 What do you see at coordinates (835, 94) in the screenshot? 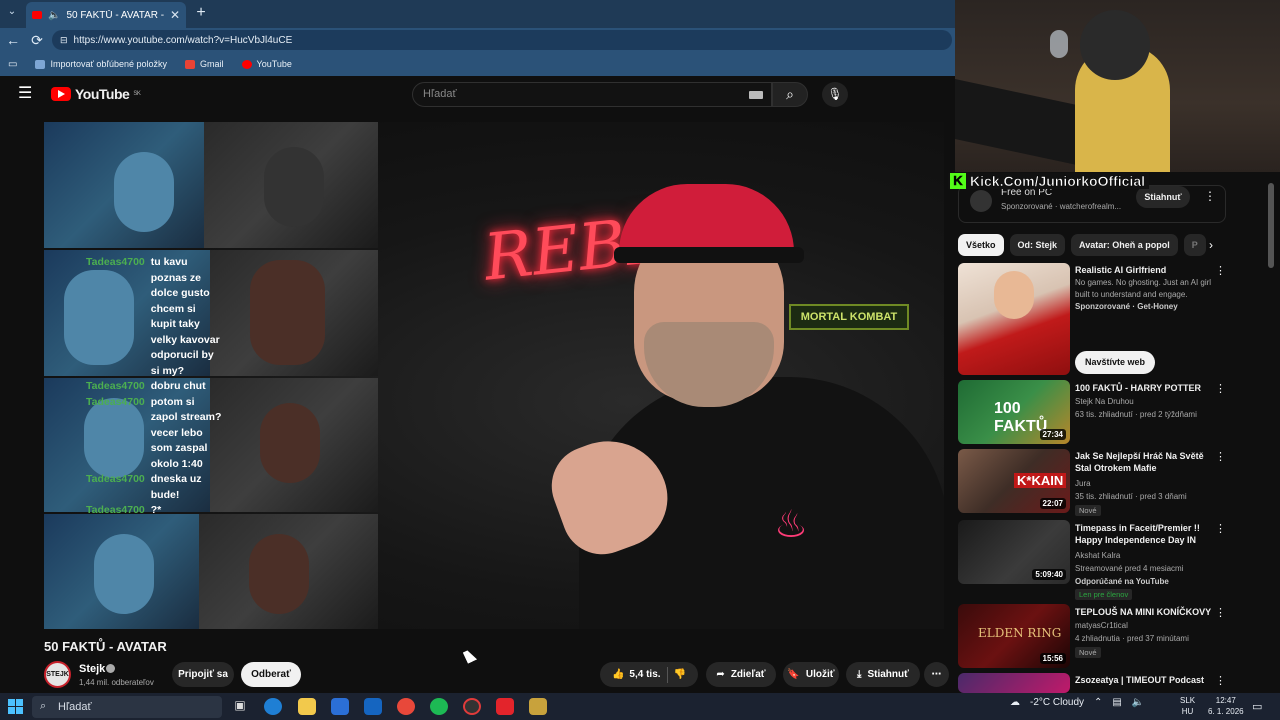
I see `microphone-icon: 🎙` at bounding box center [835, 94].